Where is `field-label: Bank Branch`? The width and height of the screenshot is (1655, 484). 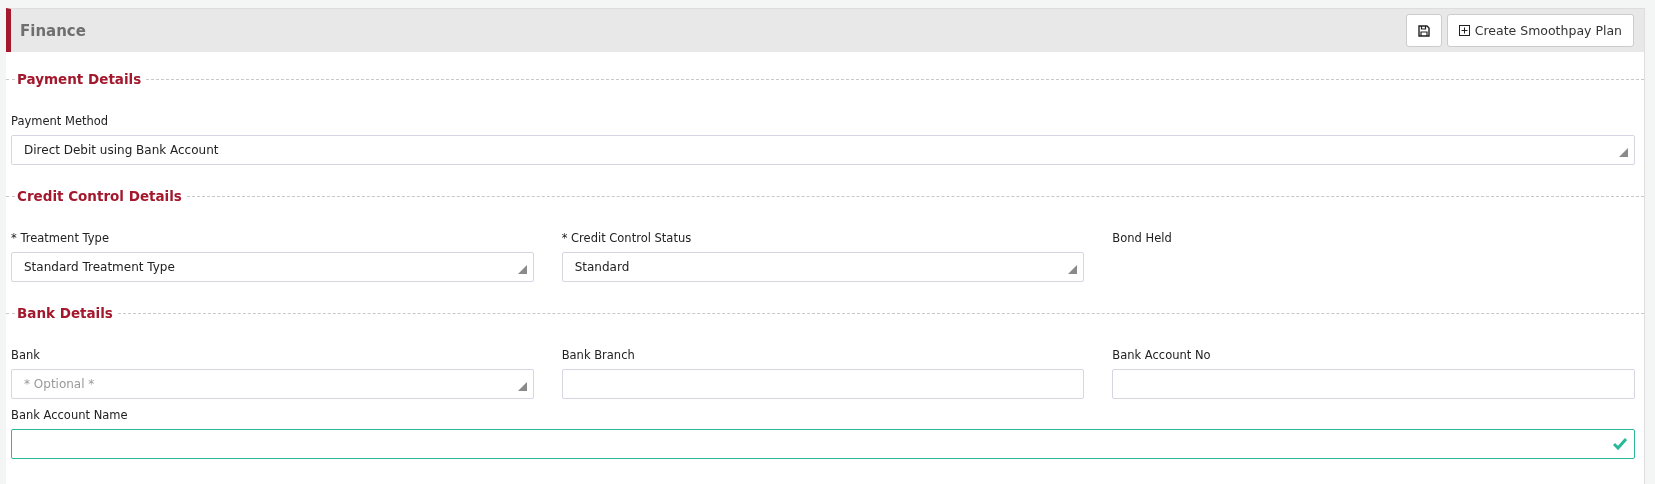 field-label: Bank Branch is located at coordinates (598, 355).